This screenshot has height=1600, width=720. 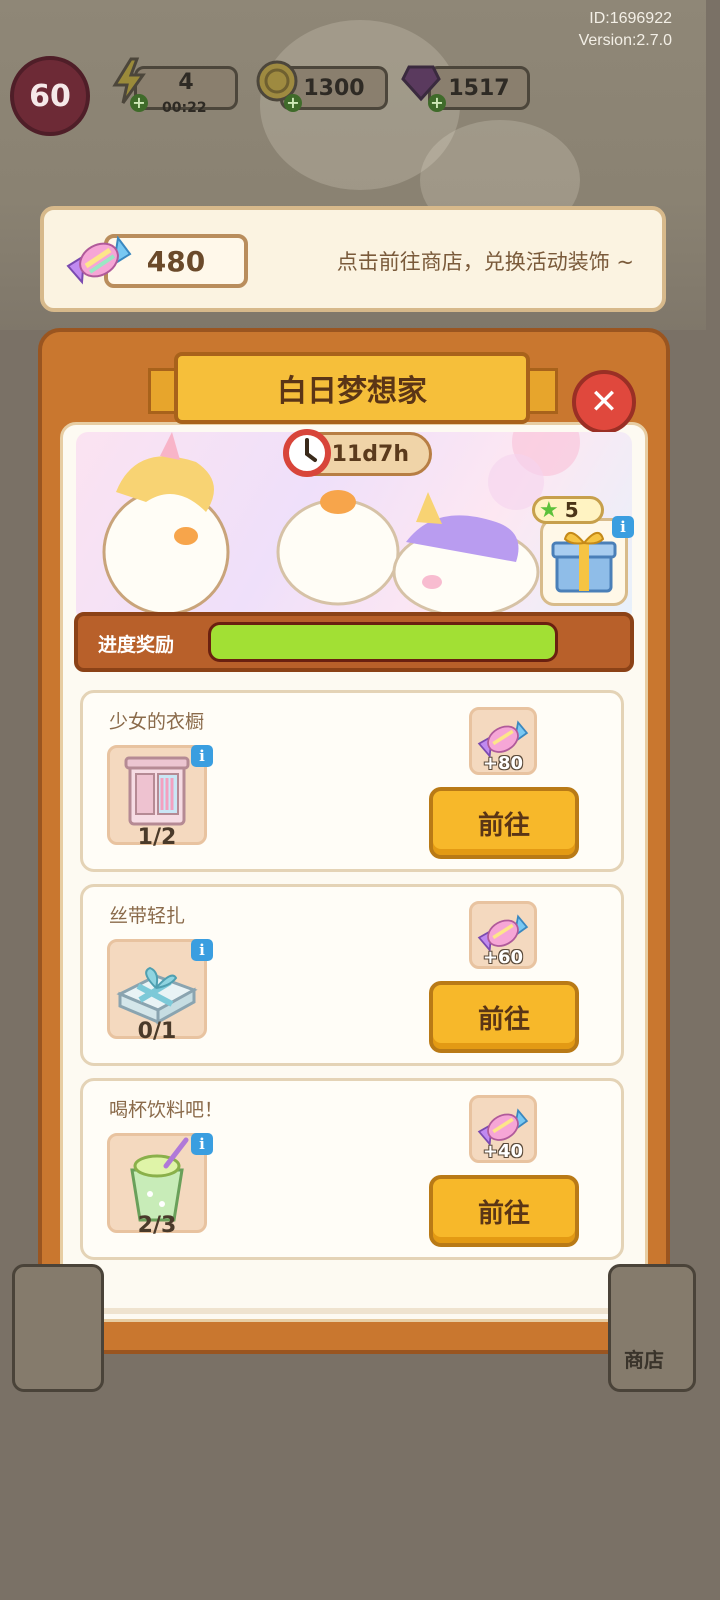 What do you see at coordinates (370, 454) in the screenshot?
I see `event-time-left: 11d7h` at bounding box center [370, 454].